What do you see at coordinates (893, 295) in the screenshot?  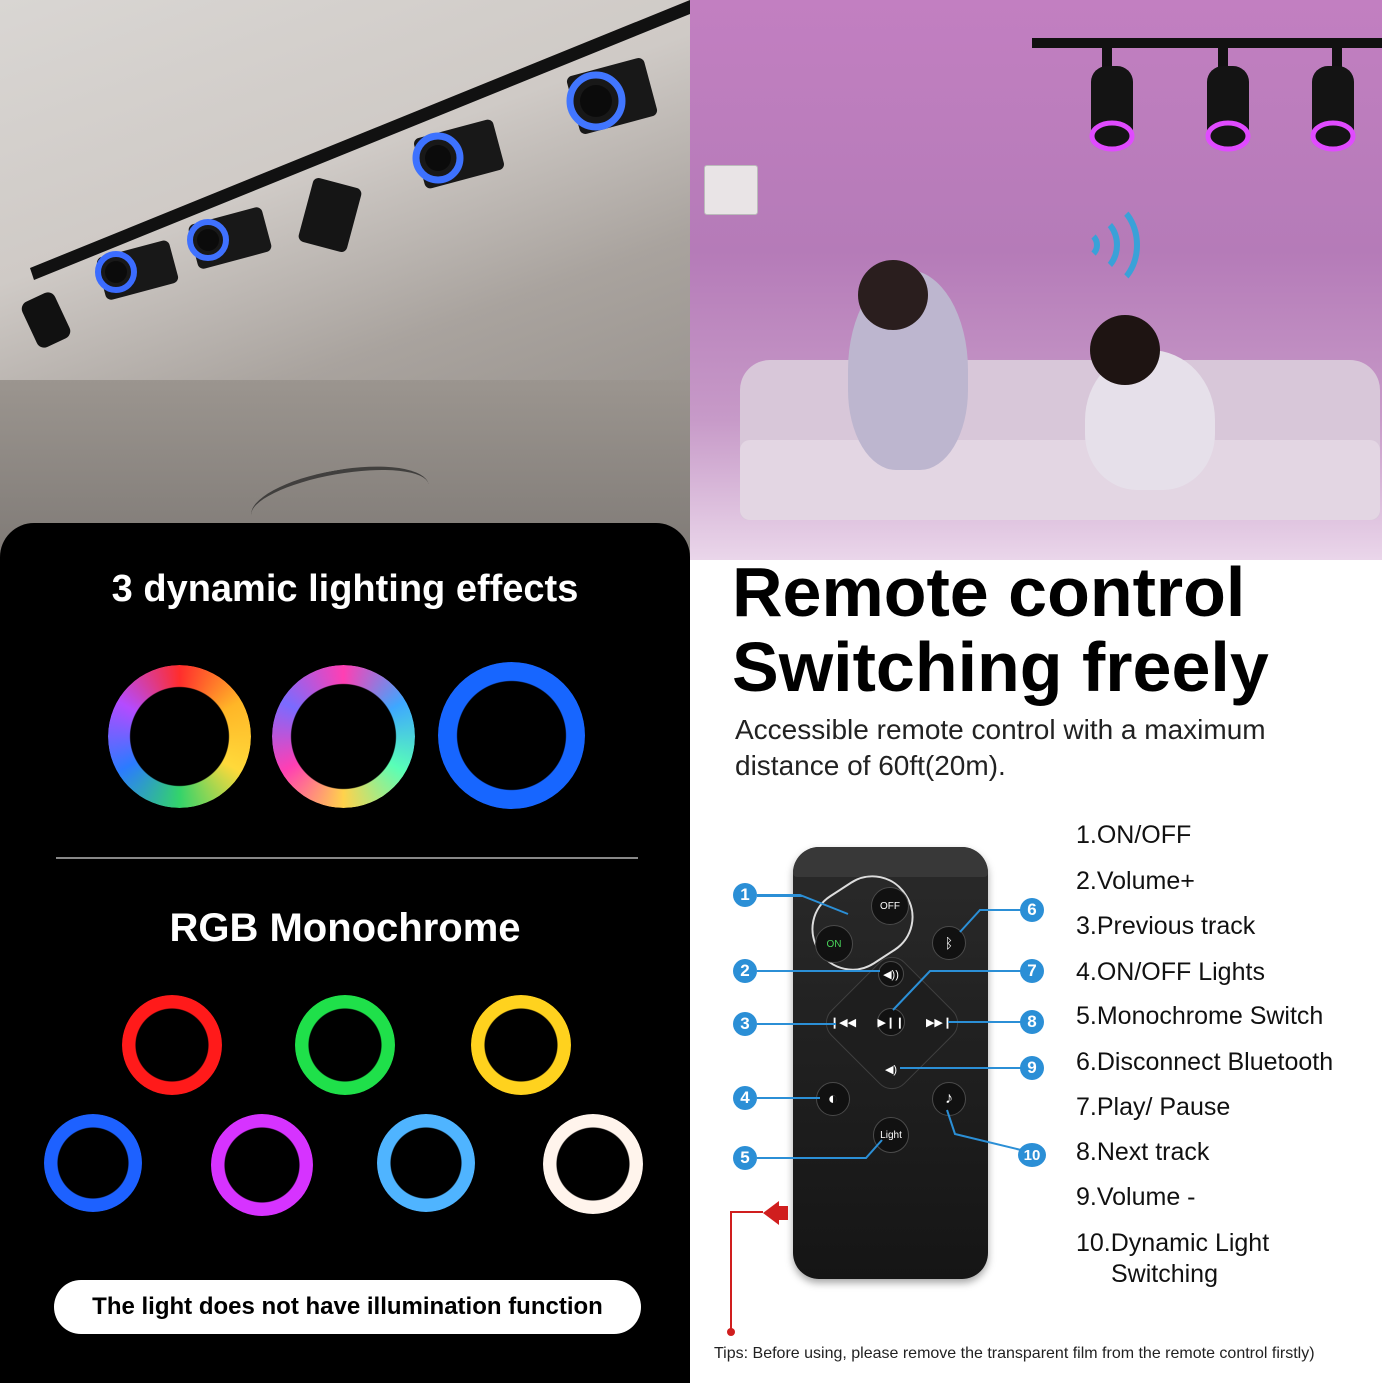 I see `person-left-head` at bounding box center [893, 295].